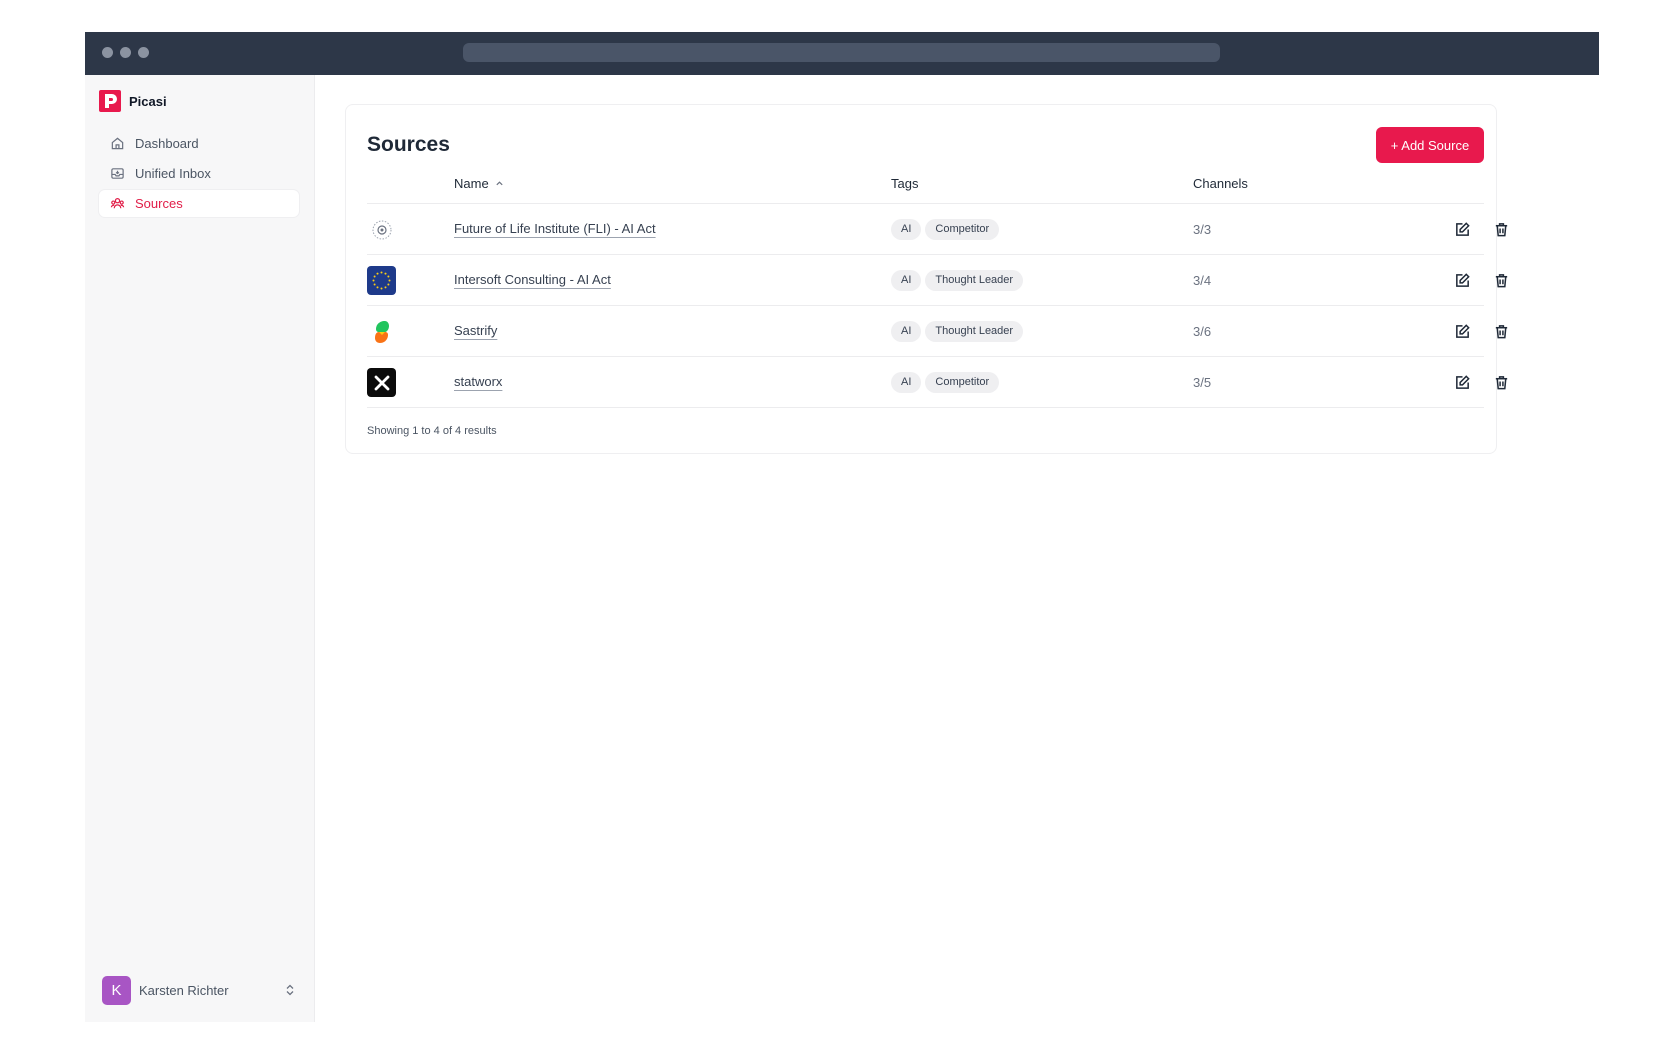  Describe the element at coordinates (110, 101) in the screenshot. I see `picasi-logo-icon` at that location.